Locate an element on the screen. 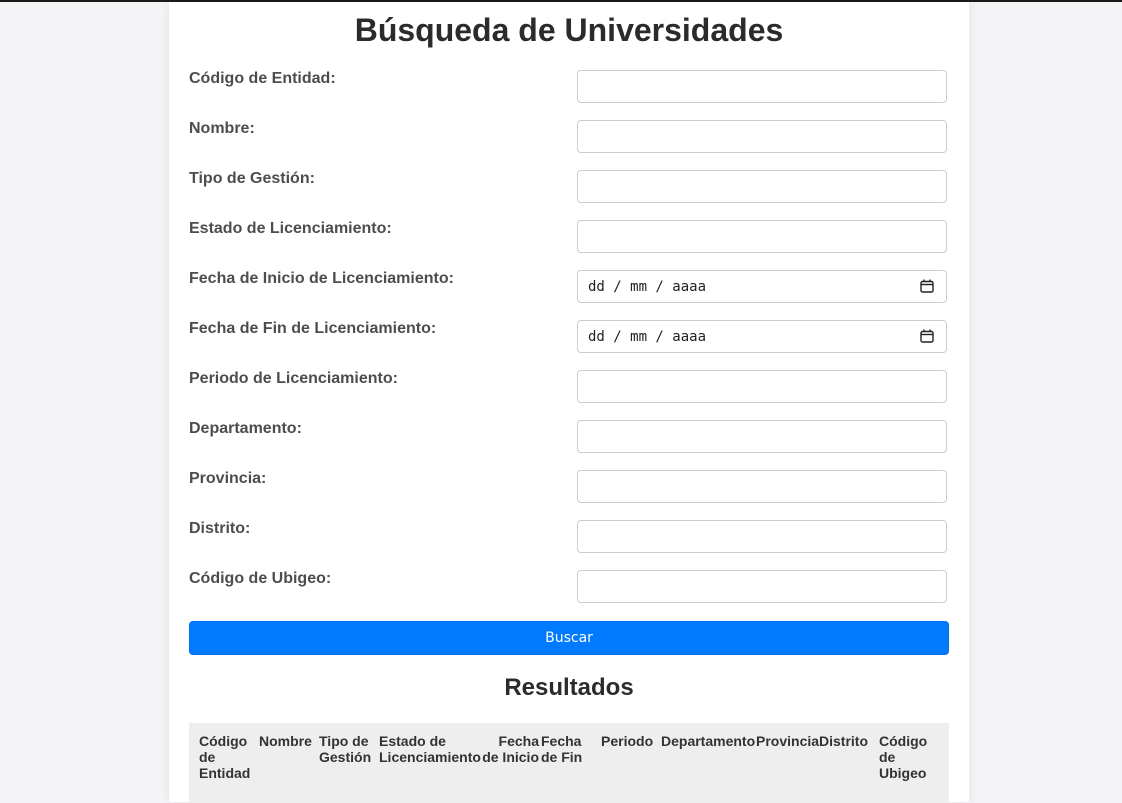 The height and width of the screenshot is (803, 1122). column-header-tipo-gestion: Tipo de Gestión is located at coordinates (347, 749).